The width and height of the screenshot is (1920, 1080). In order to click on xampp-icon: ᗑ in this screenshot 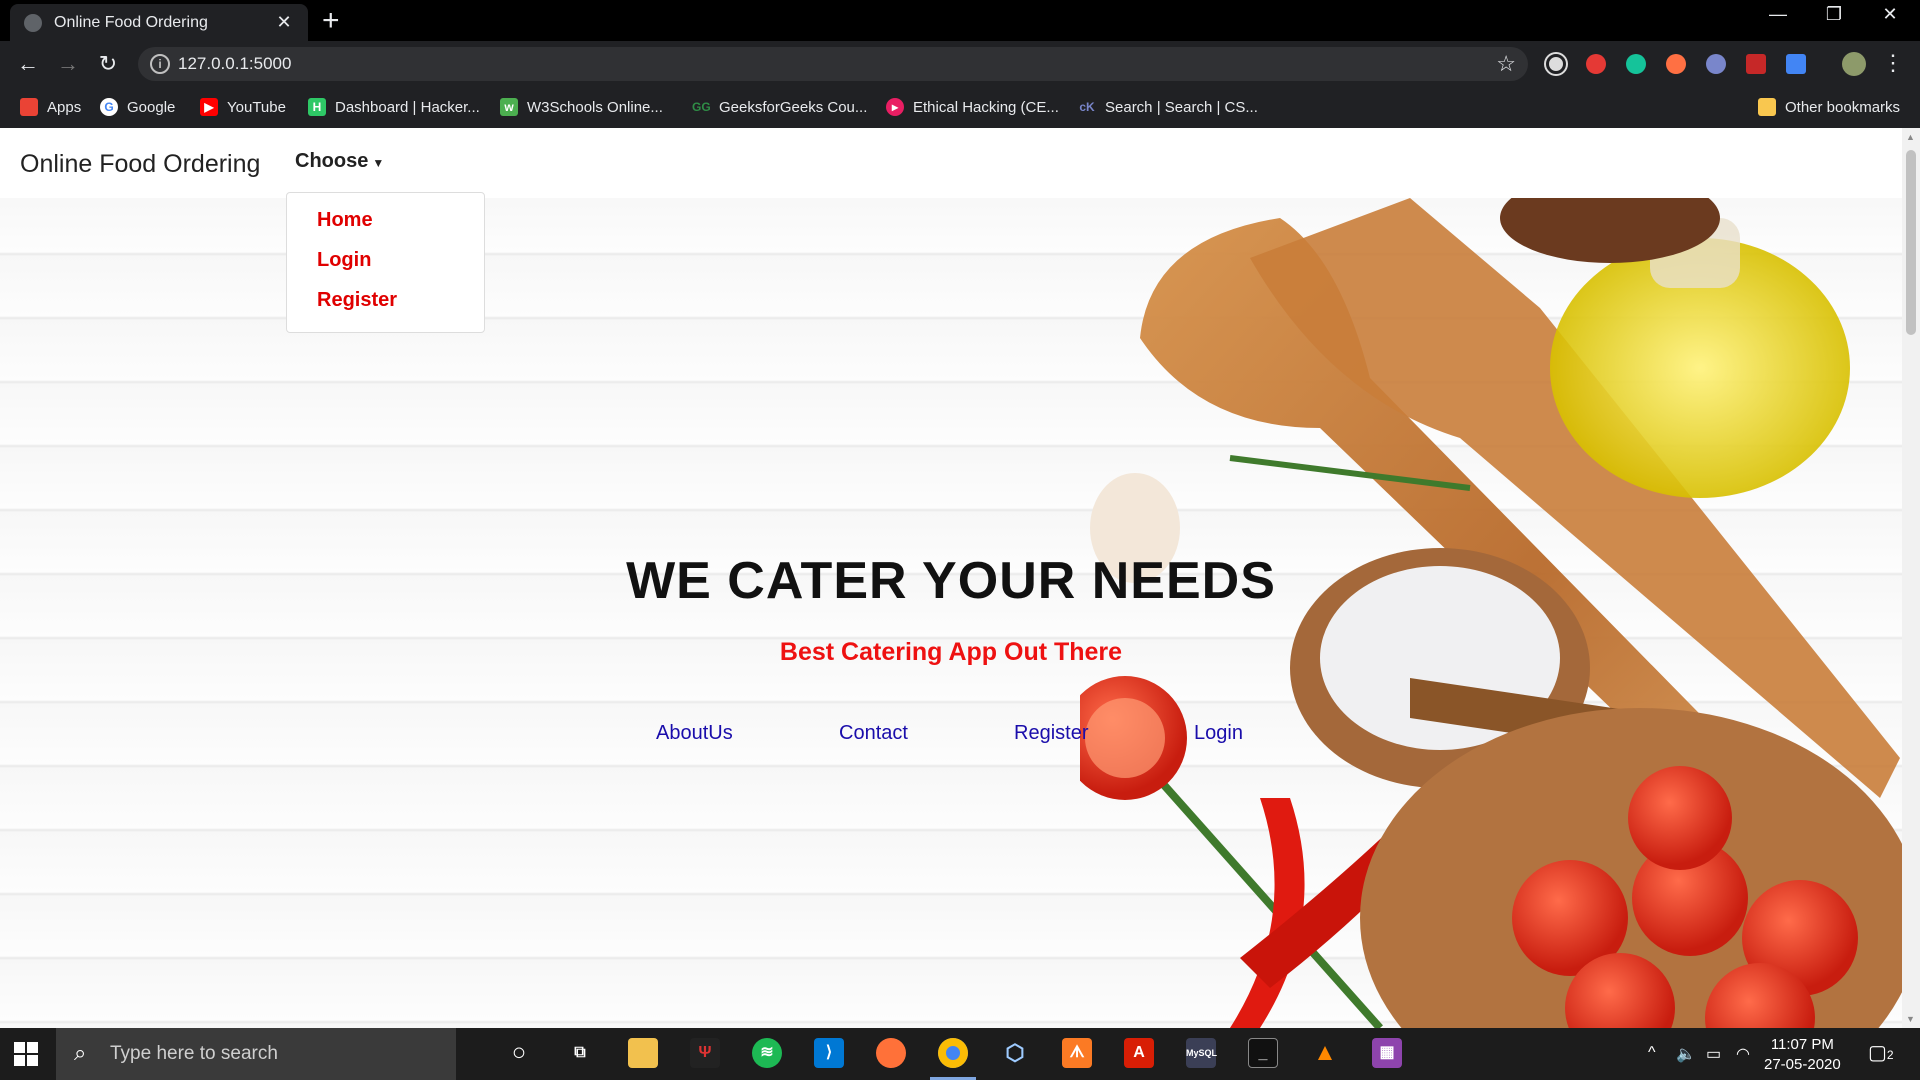, I will do `click(1077, 1053)`.